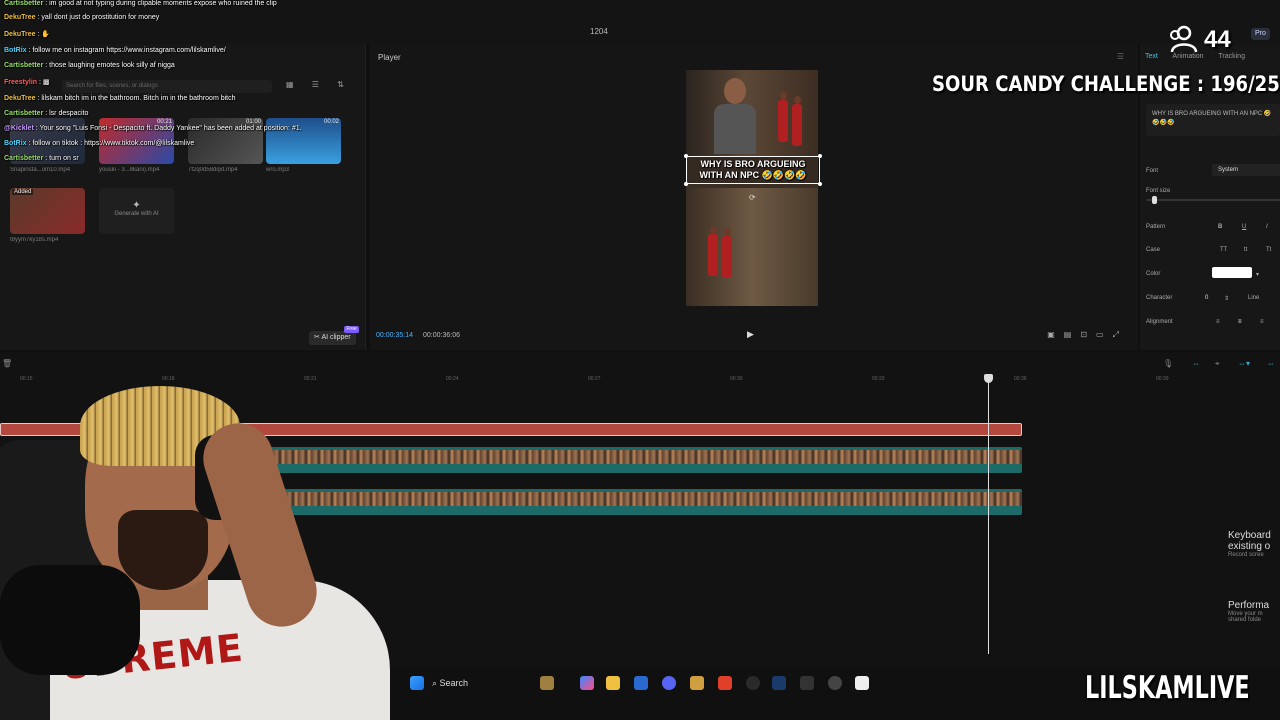 The width and height of the screenshot is (1280, 720). What do you see at coordinates (1213, 120) in the screenshot?
I see `text-content-input: WHY IS BRO ARGUEING WITH AN NPC 🤣🤣🤣🤣` at bounding box center [1213, 120].